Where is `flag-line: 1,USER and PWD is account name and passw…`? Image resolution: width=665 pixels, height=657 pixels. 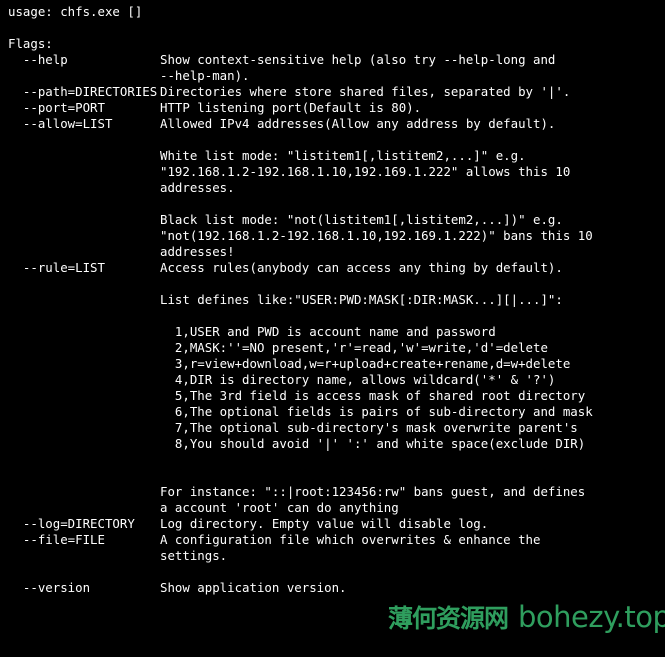 flag-line: 1,USER and PWD is account name and passw… is located at coordinates (332, 332).